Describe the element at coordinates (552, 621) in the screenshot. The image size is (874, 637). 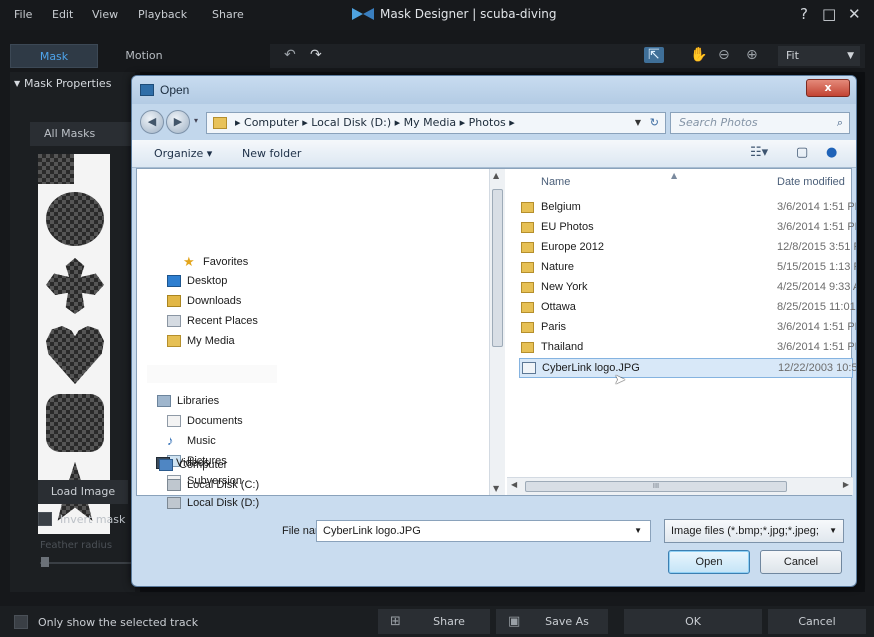
I see `save-as-button: ▣ Save As` at that location.